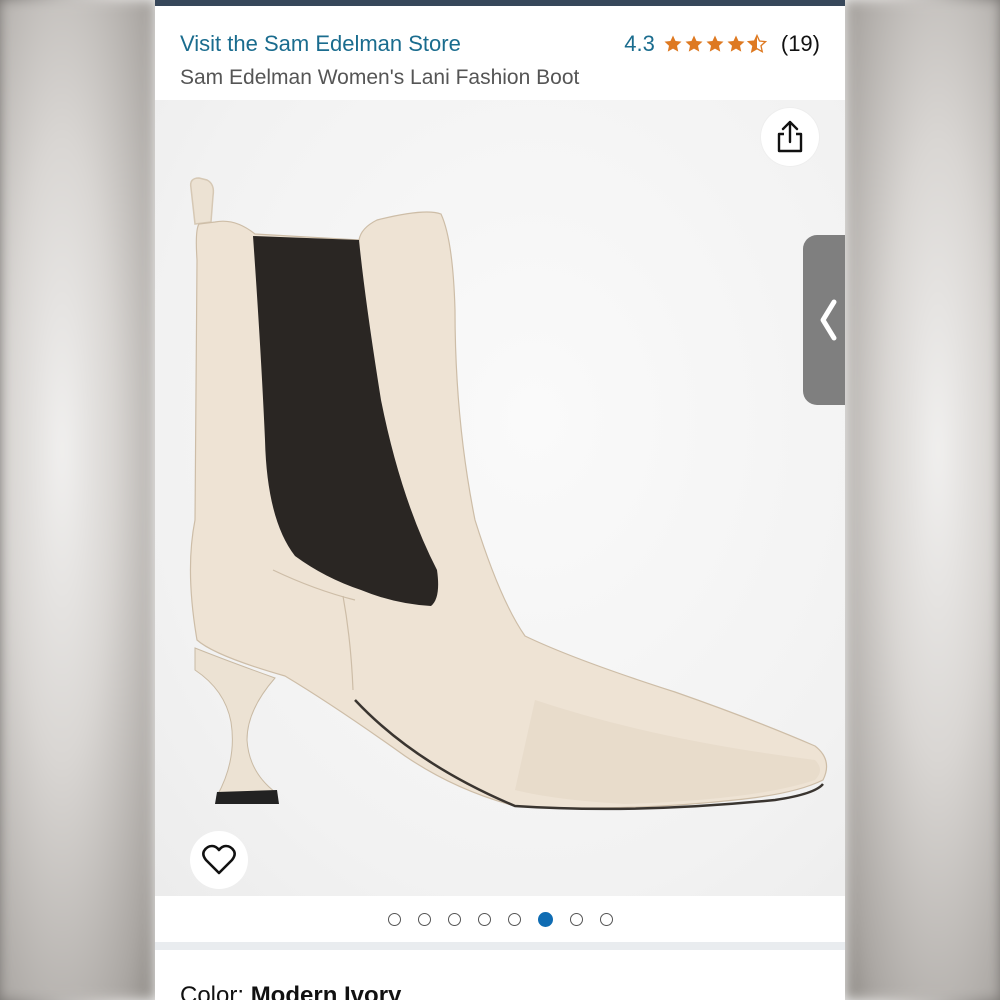 The image size is (1000, 1000). I want to click on heart-icon, so click(219, 859).